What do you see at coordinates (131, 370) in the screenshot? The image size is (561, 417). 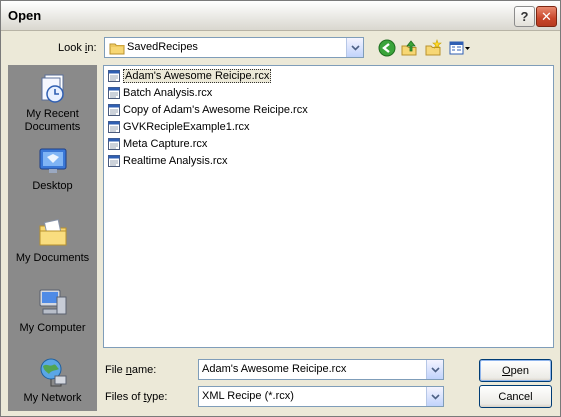 I see `file-name-label: File name:` at bounding box center [131, 370].